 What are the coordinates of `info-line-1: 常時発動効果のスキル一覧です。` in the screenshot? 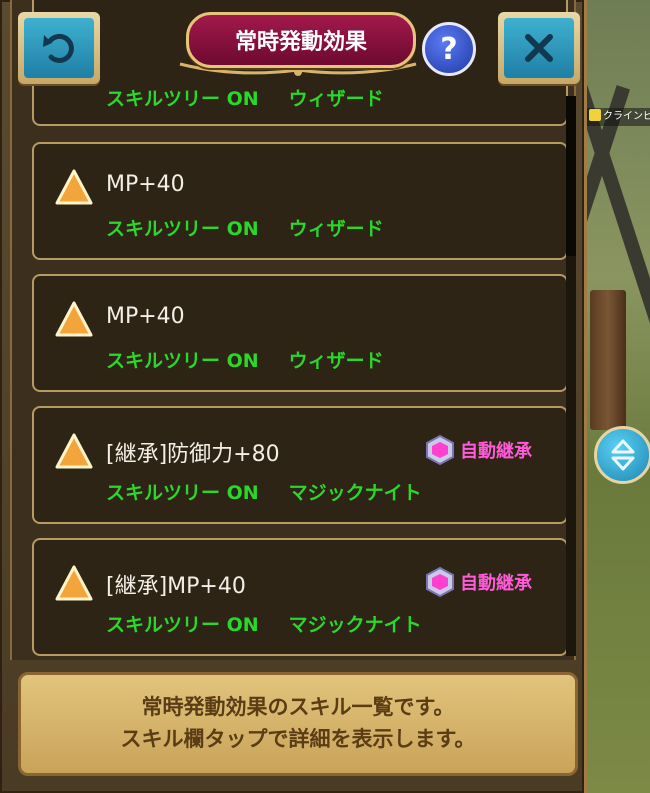 It's located at (298, 707).